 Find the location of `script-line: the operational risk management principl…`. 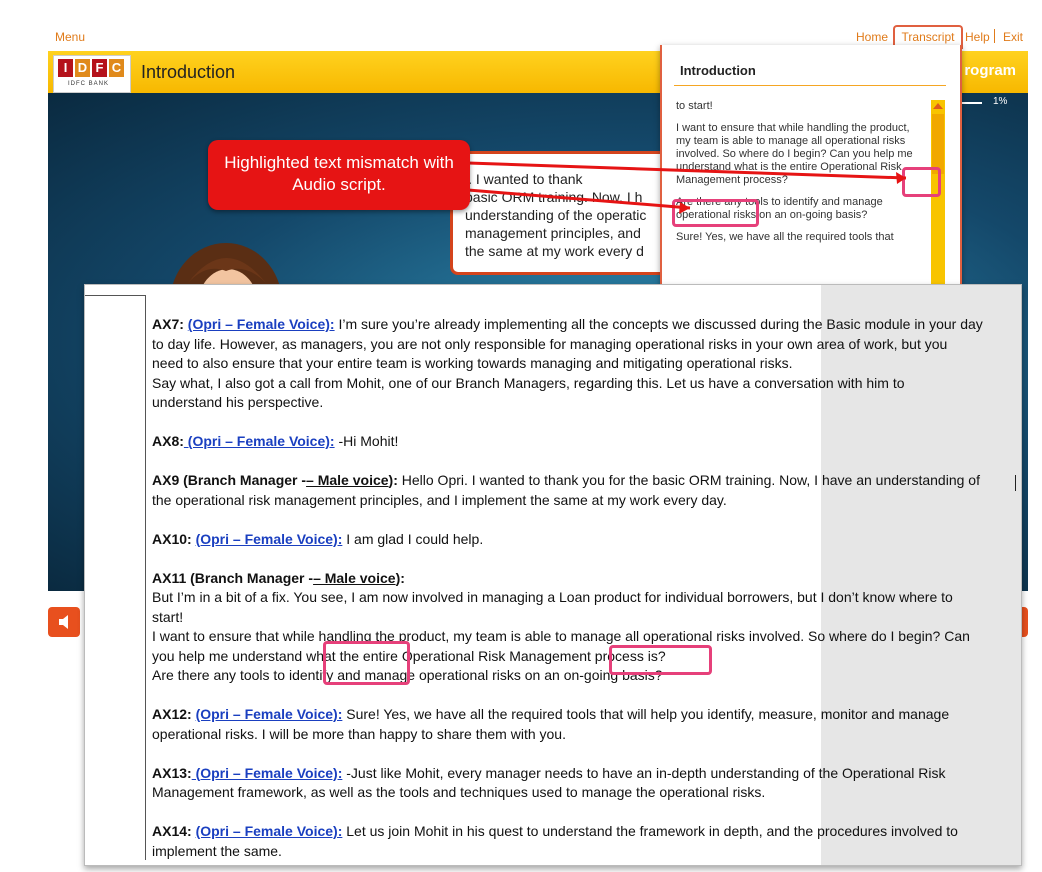

script-line: the operational risk management principl… is located at coordinates (439, 499).